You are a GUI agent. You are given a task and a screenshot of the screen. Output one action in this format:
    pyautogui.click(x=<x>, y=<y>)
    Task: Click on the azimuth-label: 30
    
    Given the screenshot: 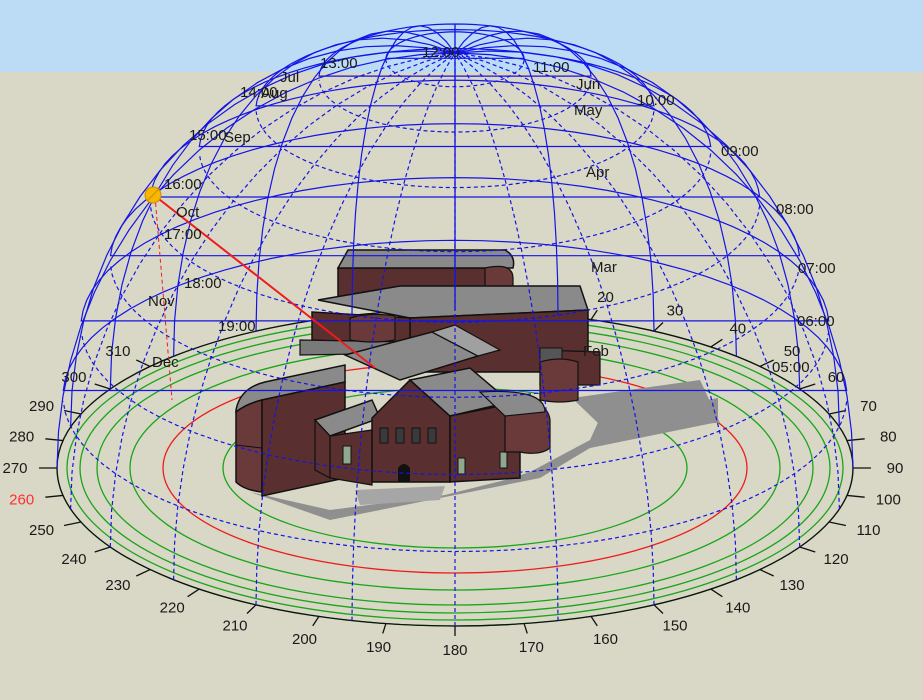 What is the action you would take?
    pyautogui.click(x=675, y=310)
    